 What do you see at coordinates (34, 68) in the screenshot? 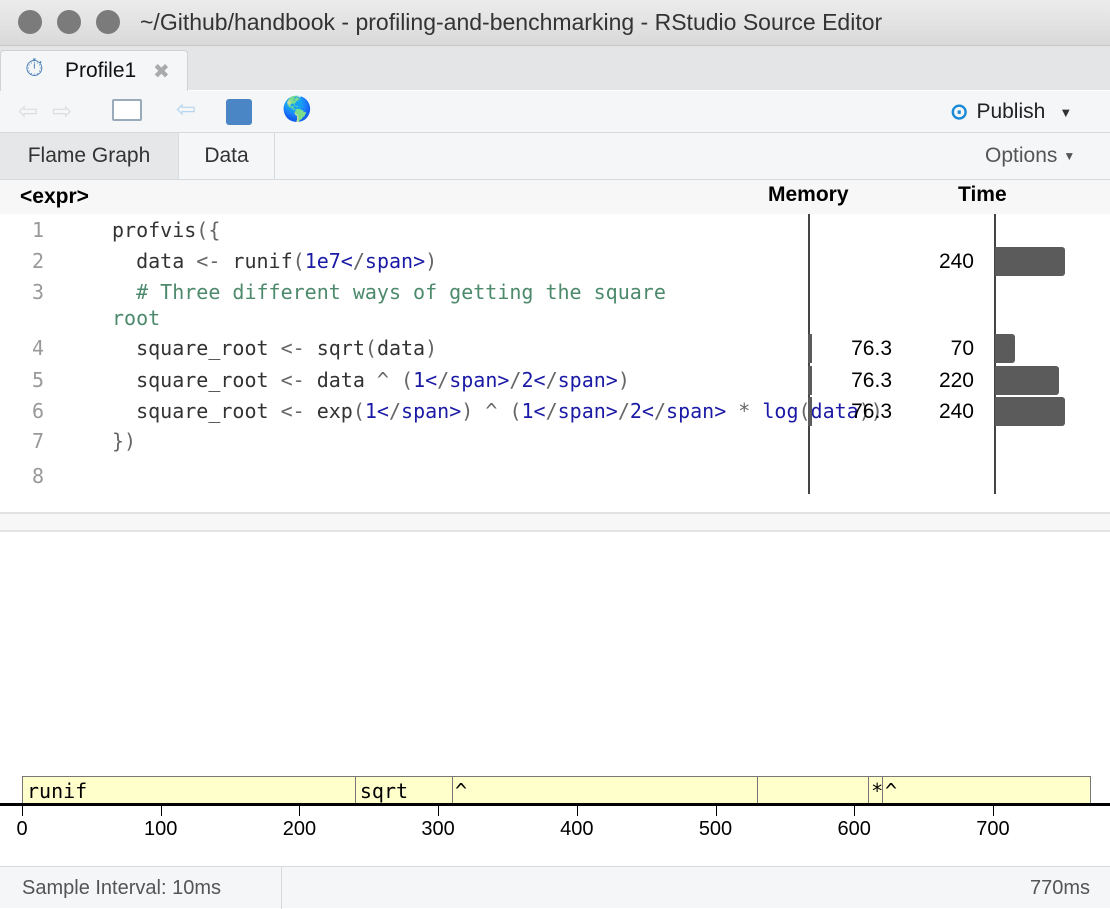
I see `stopwatch-icon: ⏱` at bounding box center [34, 68].